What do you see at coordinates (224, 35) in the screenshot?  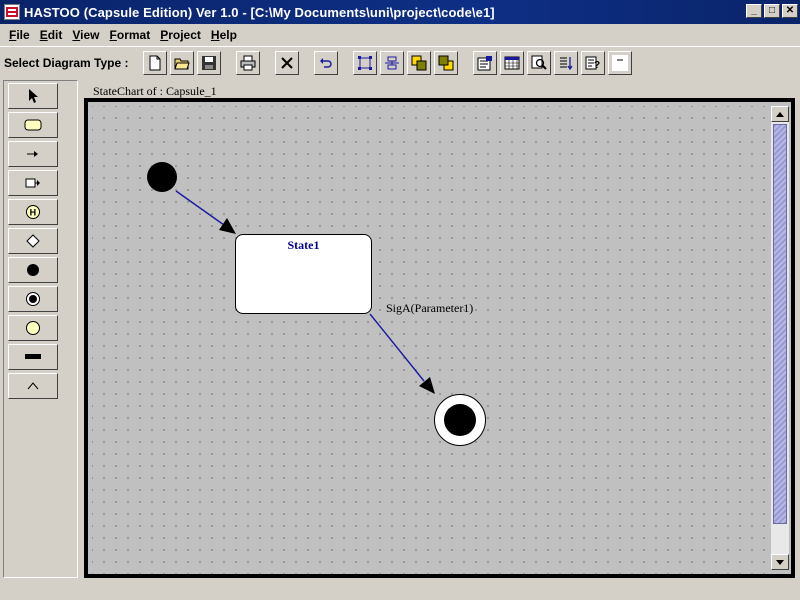 I see `menu-help: Help` at bounding box center [224, 35].